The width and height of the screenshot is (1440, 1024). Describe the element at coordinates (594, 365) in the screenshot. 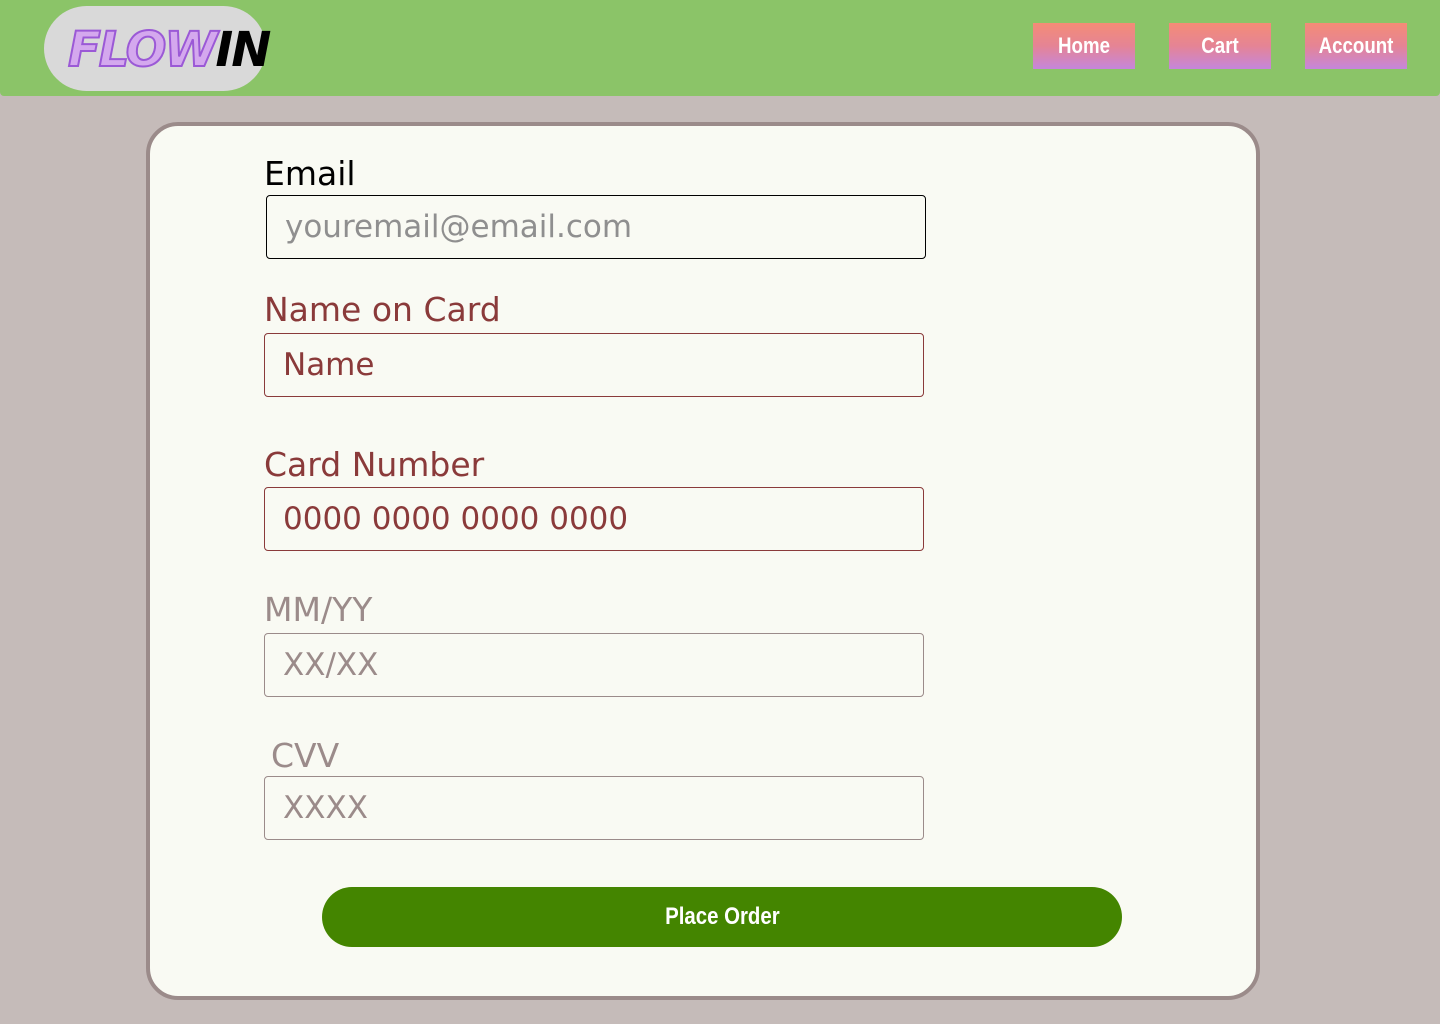

I see `name-on-card-input: Name` at that location.